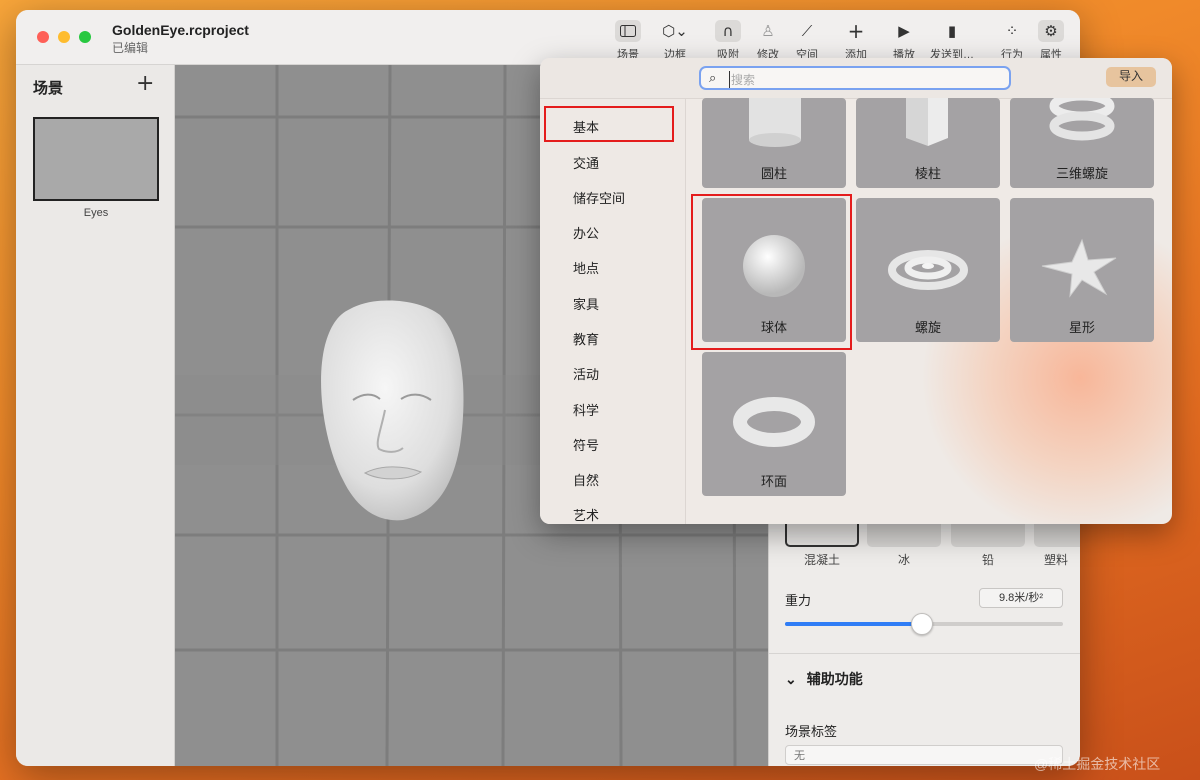 This screenshot has height=780, width=1200. Describe the element at coordinates (586, 232) in the screenshot. I see `category-item: 办公` at that location.